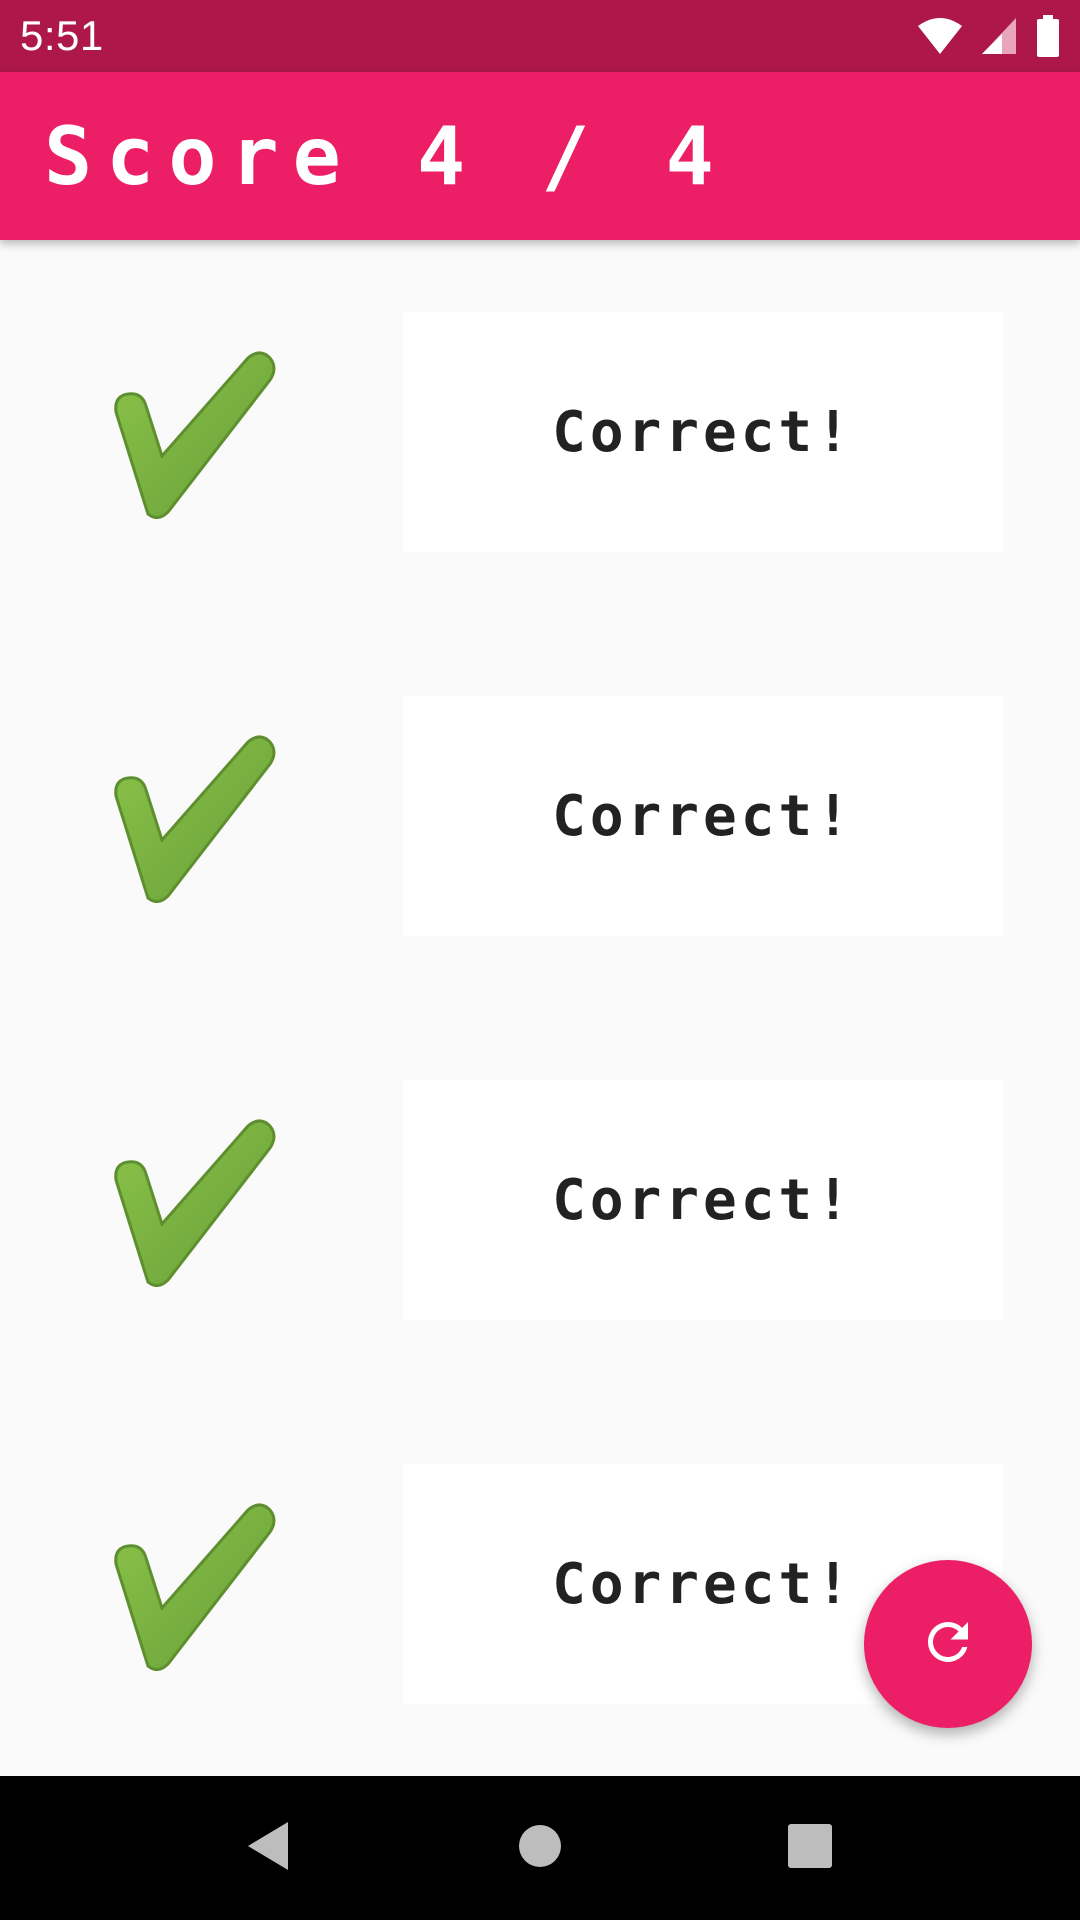 Image resolution: width=1080 pixels, height=1920 pixels. Describe the element at coordinates (1000, 36) in the screenshot. I see `cellular-signal-icon` at that location.